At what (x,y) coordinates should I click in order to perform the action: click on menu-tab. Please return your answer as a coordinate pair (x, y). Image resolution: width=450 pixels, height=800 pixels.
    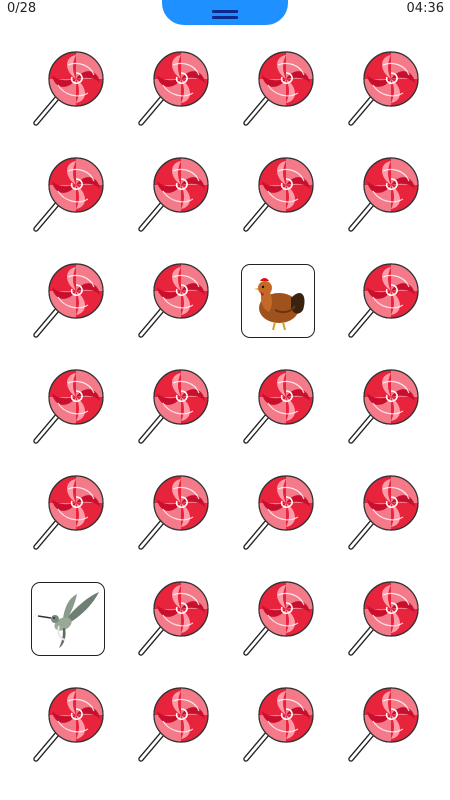
    Looking at the image, I should click on (225, 12).